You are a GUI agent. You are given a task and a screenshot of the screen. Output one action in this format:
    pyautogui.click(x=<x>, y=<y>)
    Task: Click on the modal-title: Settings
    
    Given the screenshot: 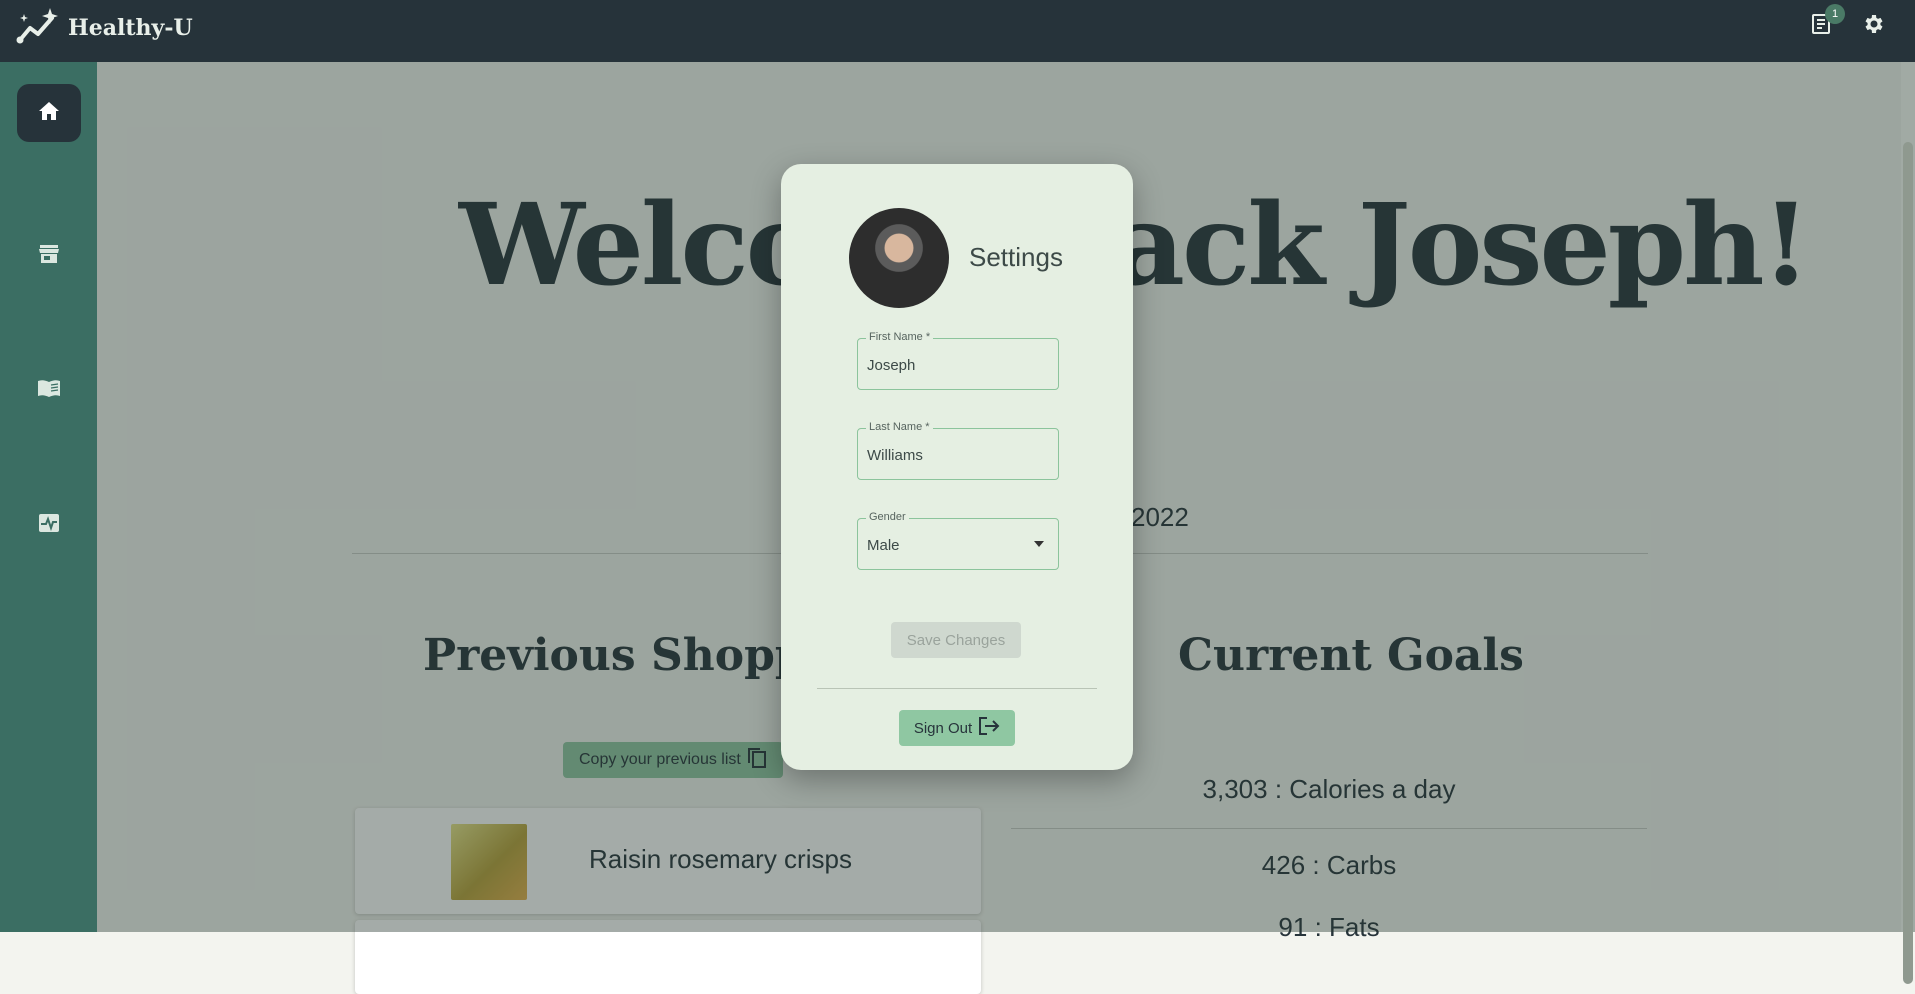 What is the action you would take?
    pyautogui.click(x=1016, y=257)
    